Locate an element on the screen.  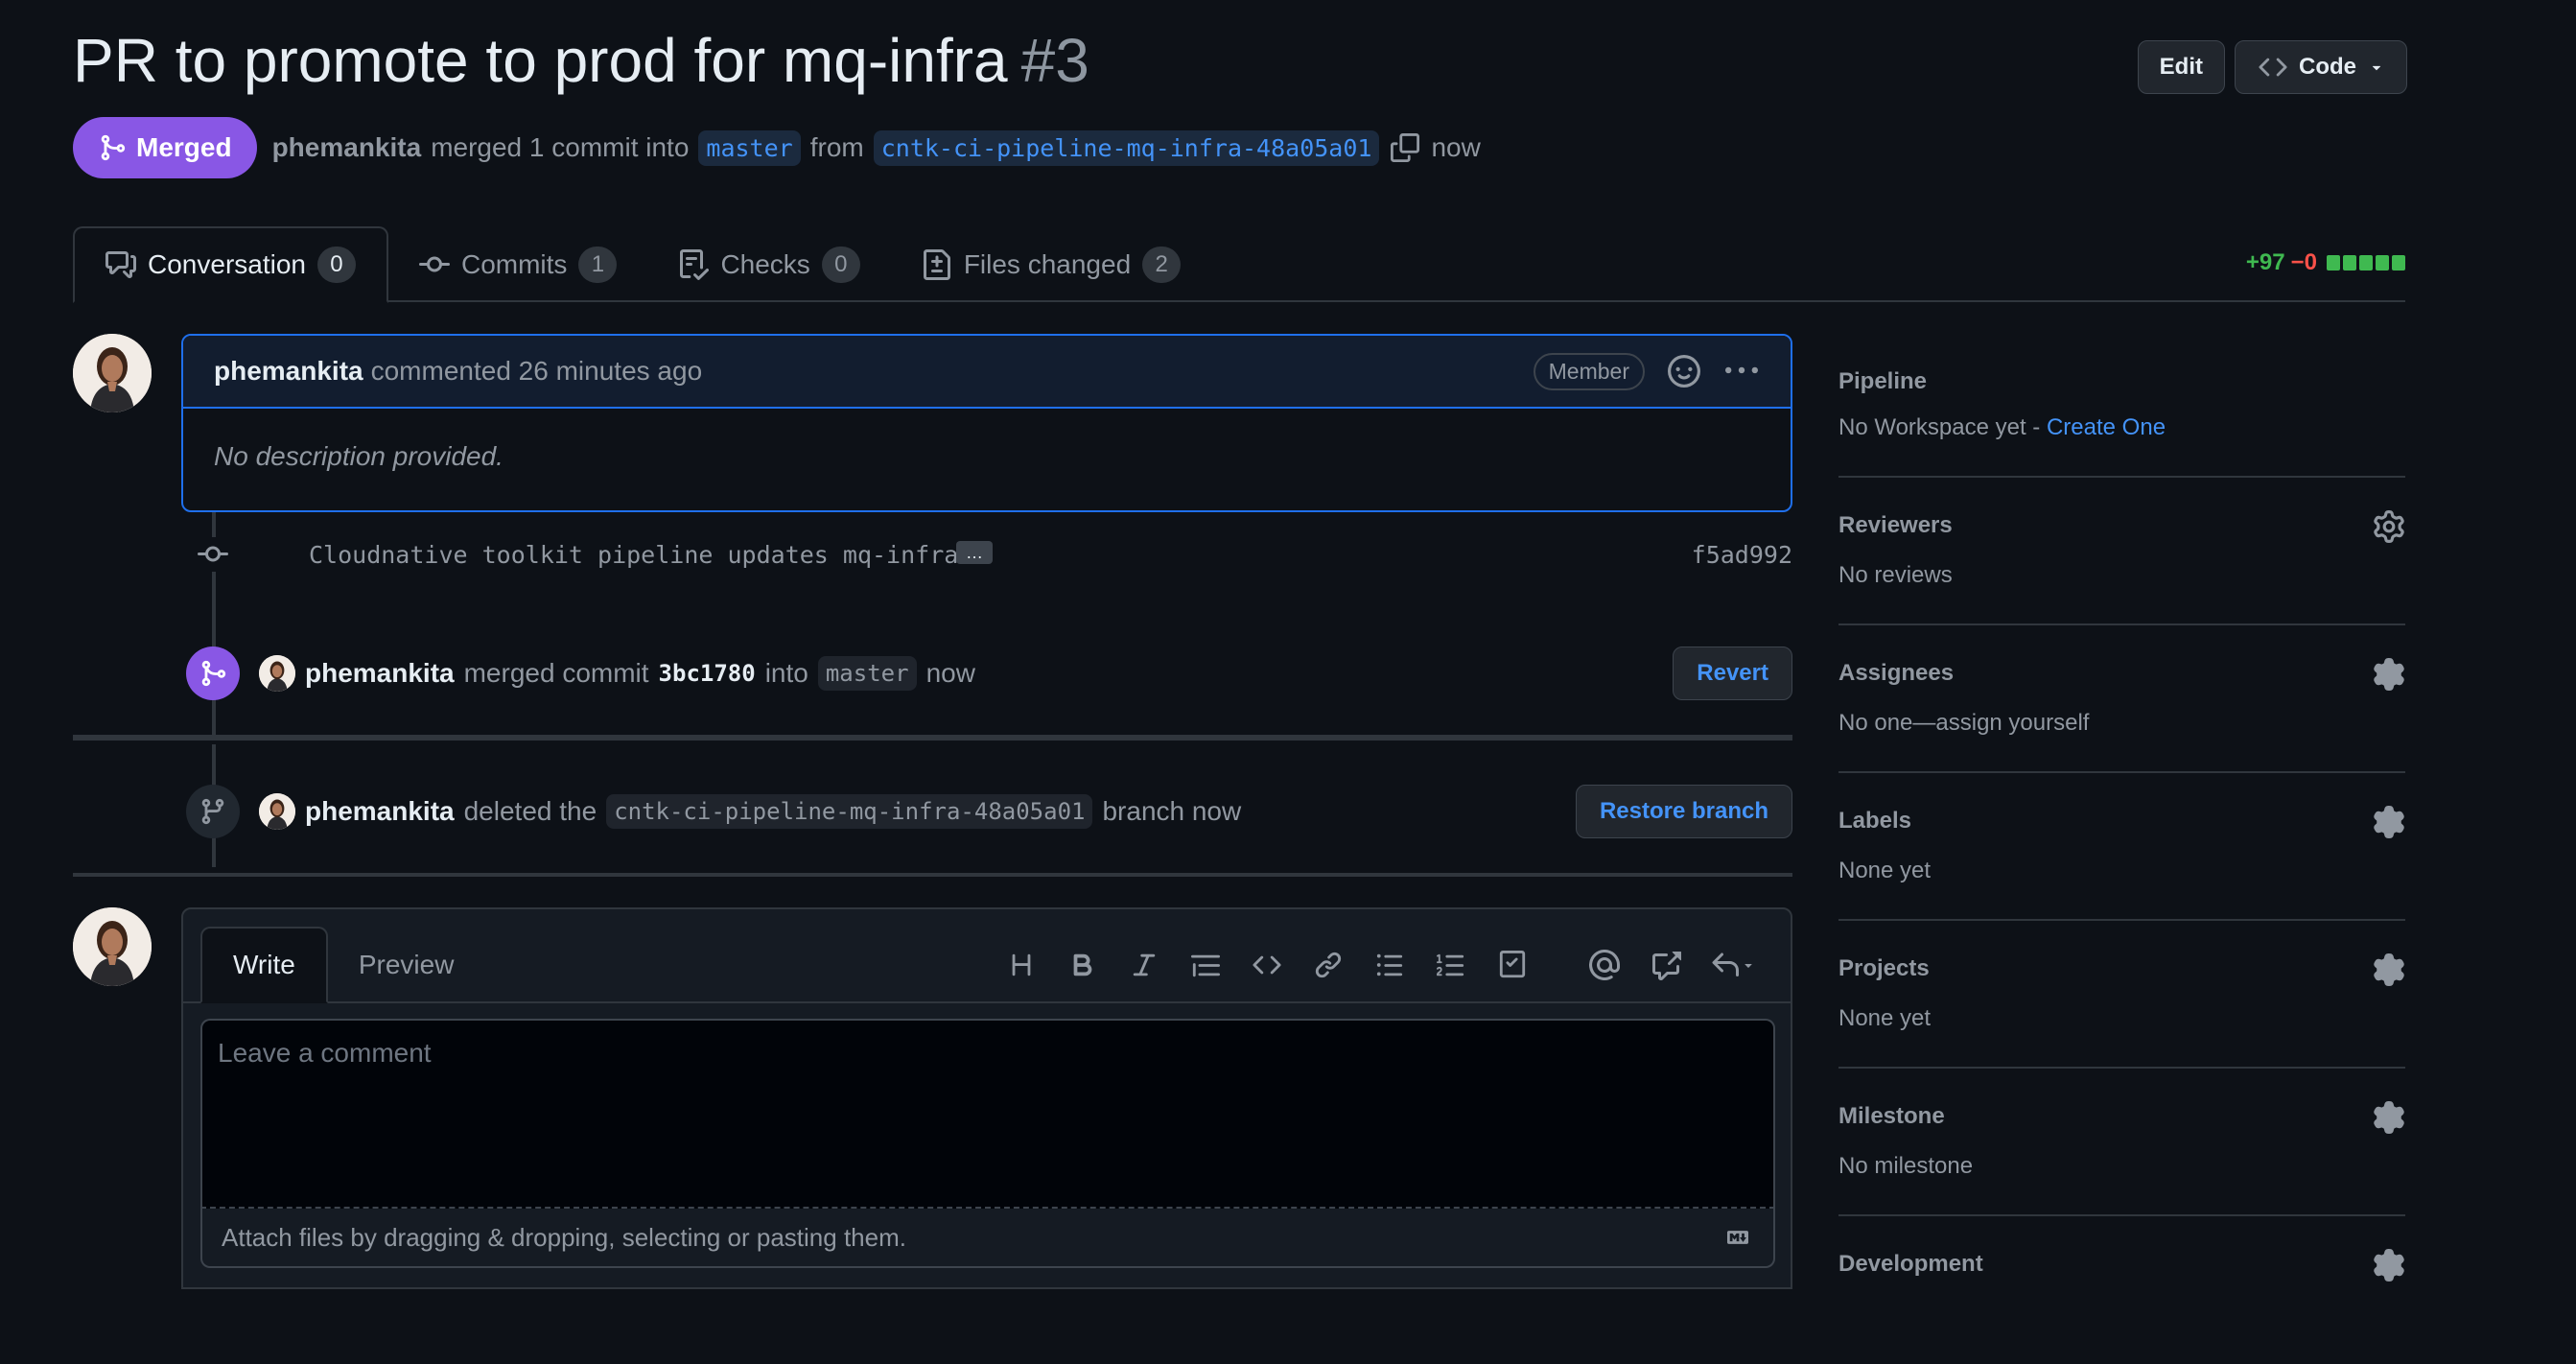
merge-commit-sha: 3bc1780 is located at coordinates (707, 673).